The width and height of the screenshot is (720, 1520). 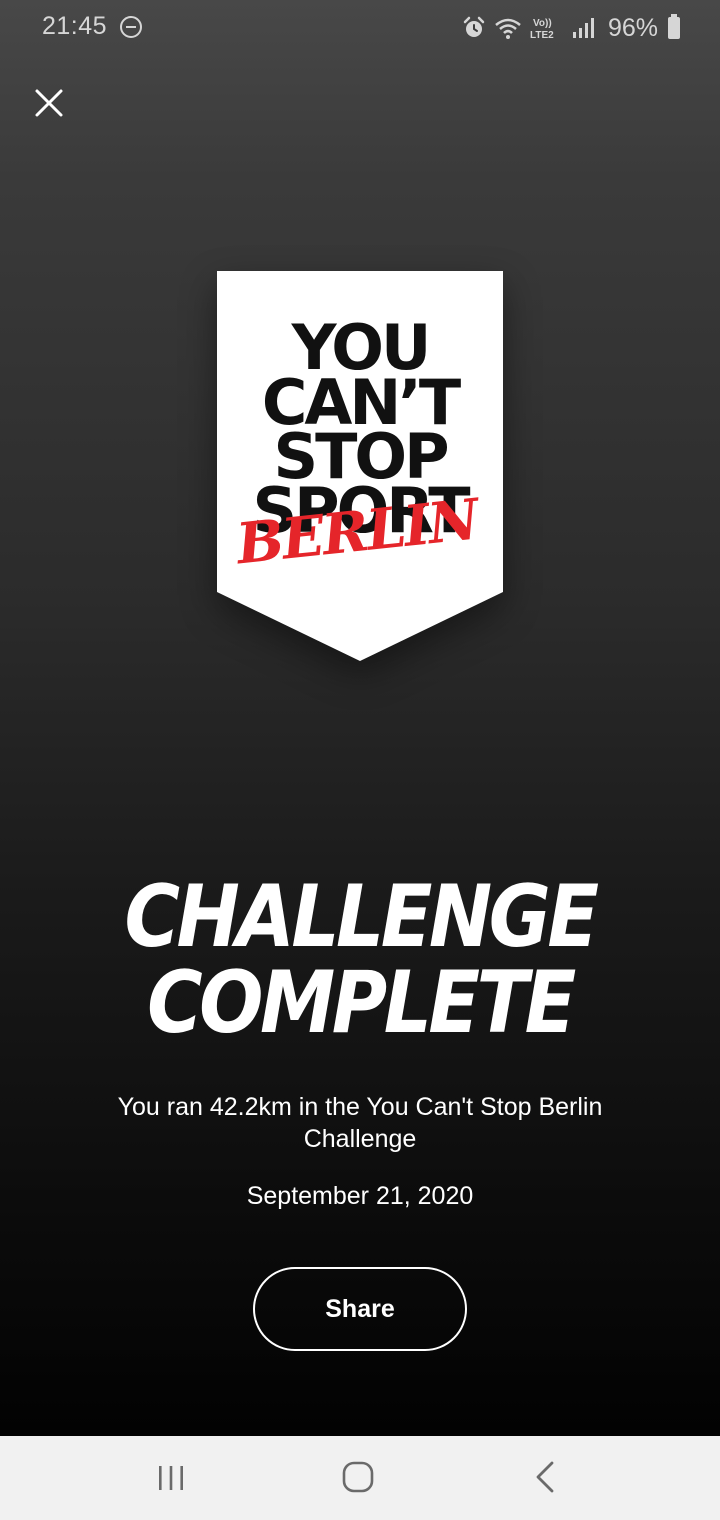 I want to click on close-button, so click(x=49, y=103).